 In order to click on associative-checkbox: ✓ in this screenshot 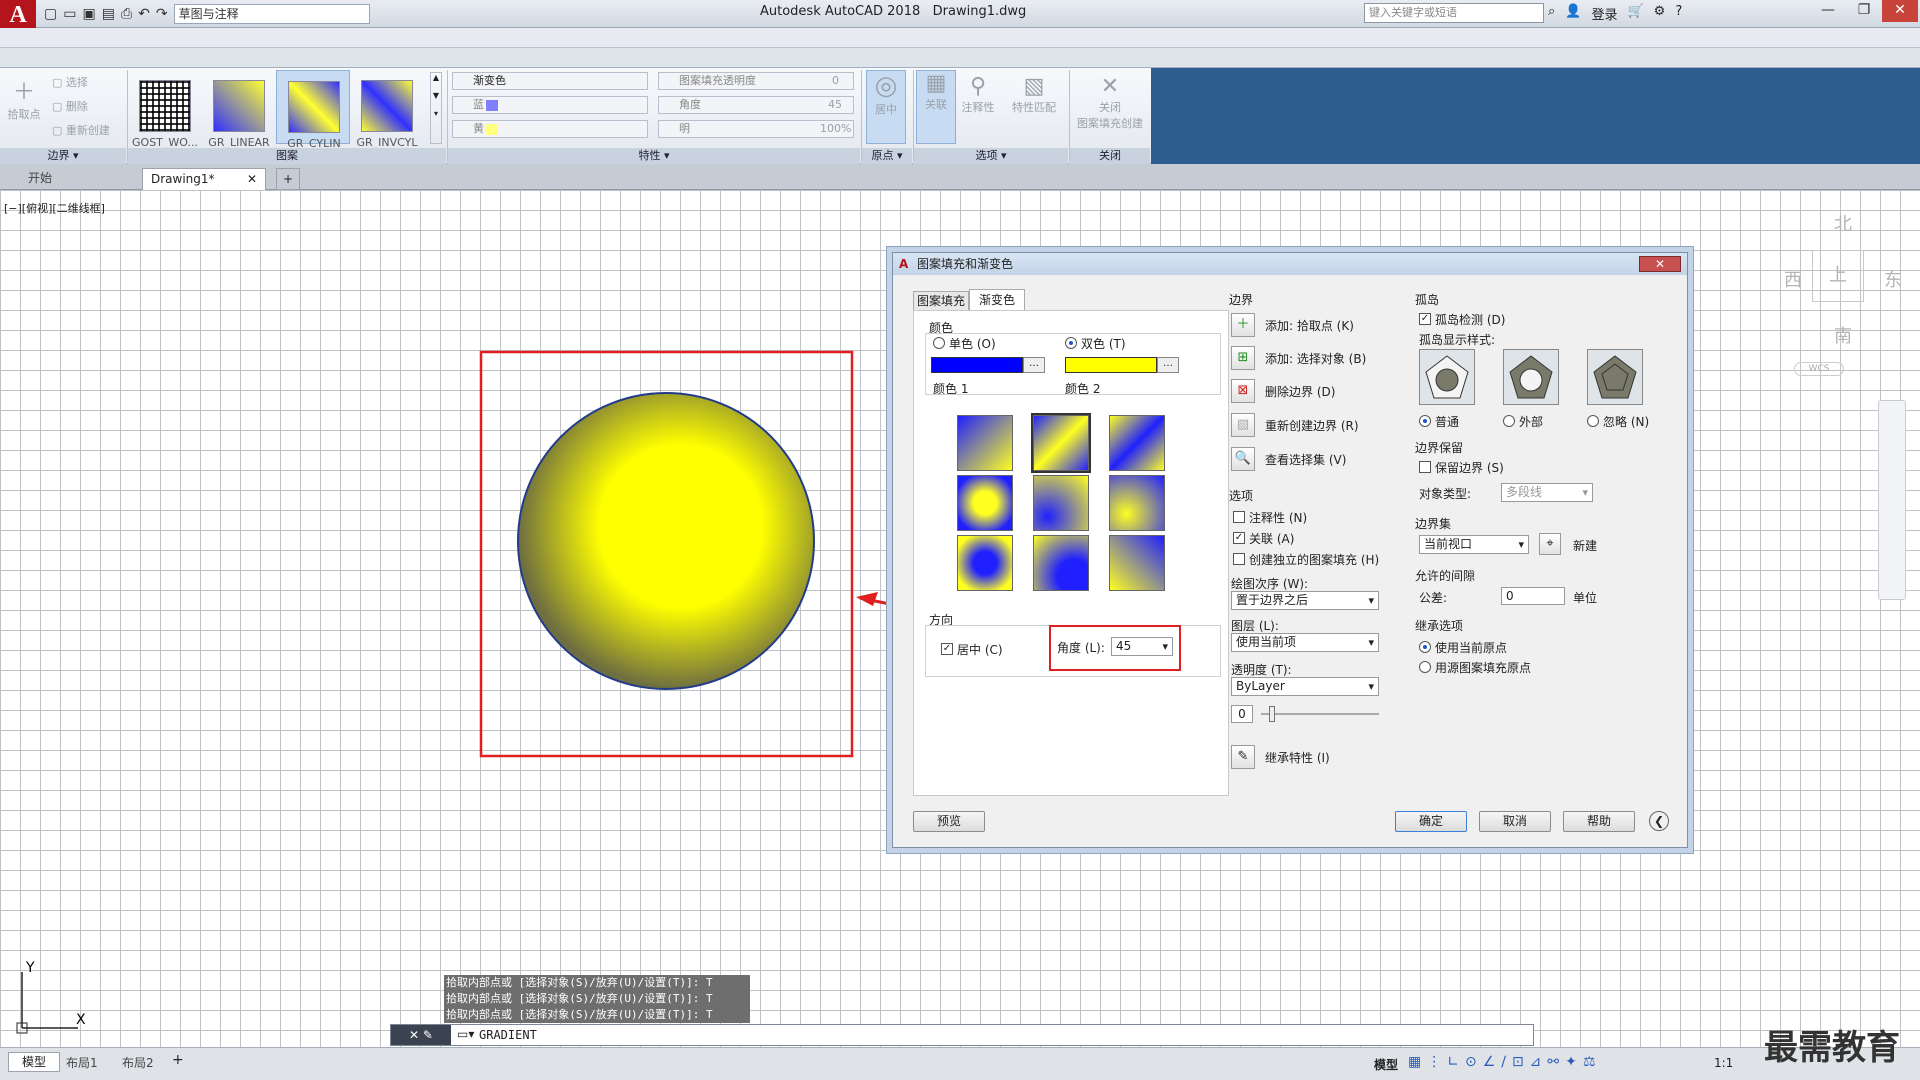, I will do `click(1239, 538)`.